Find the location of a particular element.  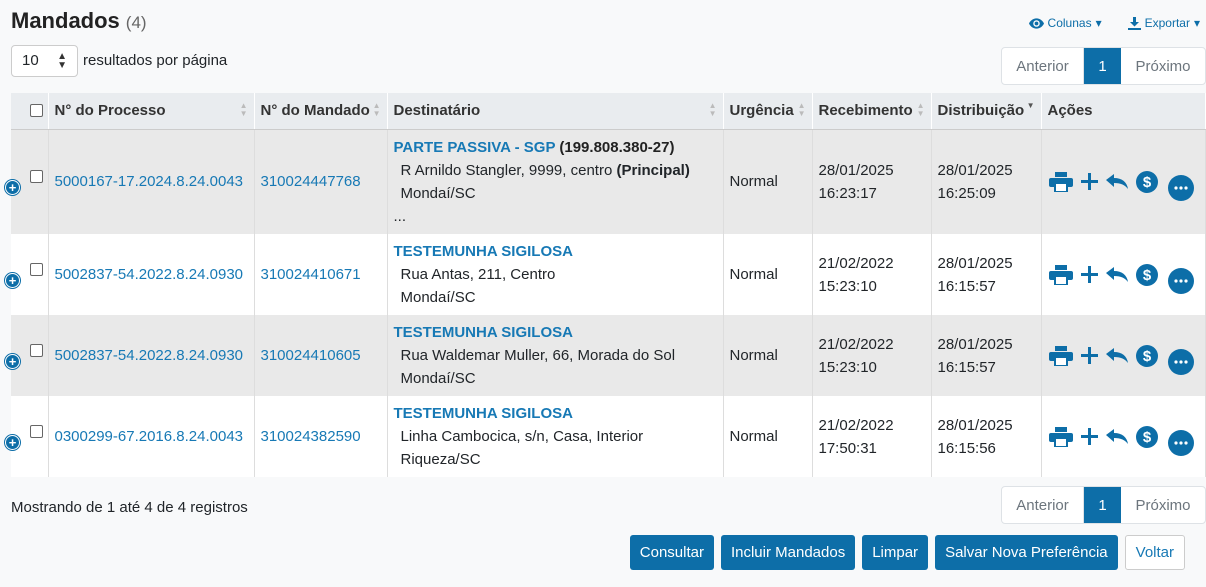

header-processo: N° do Processo ▲ ▼ is located at coordinates (151, 111).